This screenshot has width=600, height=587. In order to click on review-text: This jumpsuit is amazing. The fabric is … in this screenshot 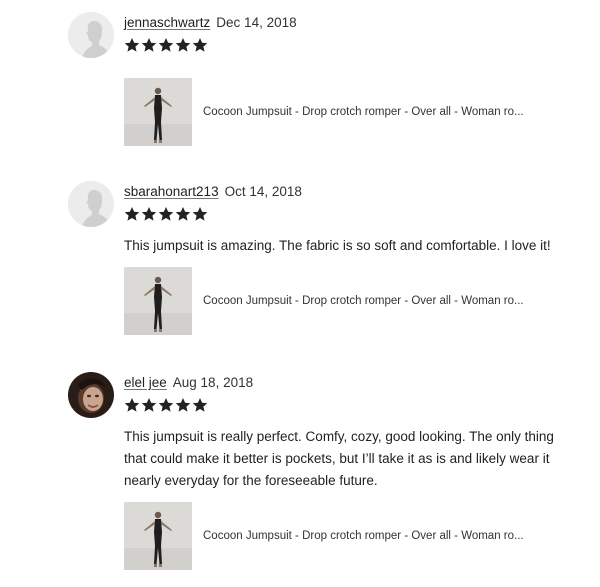, I will do `click(337, 245)`.